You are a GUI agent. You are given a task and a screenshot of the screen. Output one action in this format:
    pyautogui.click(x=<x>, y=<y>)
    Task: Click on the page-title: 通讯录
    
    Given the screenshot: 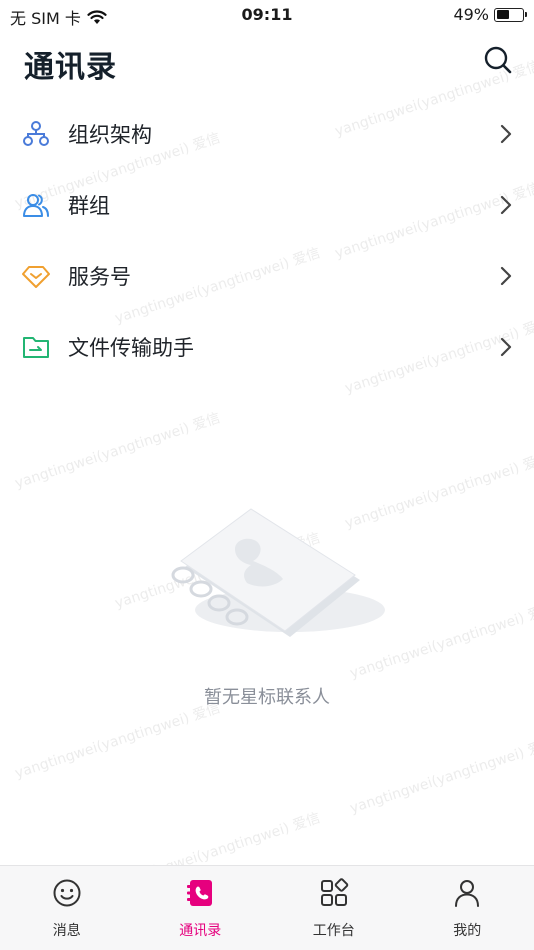 What is the action you would take?
    pyautogui.click(x=70, y=67)
    